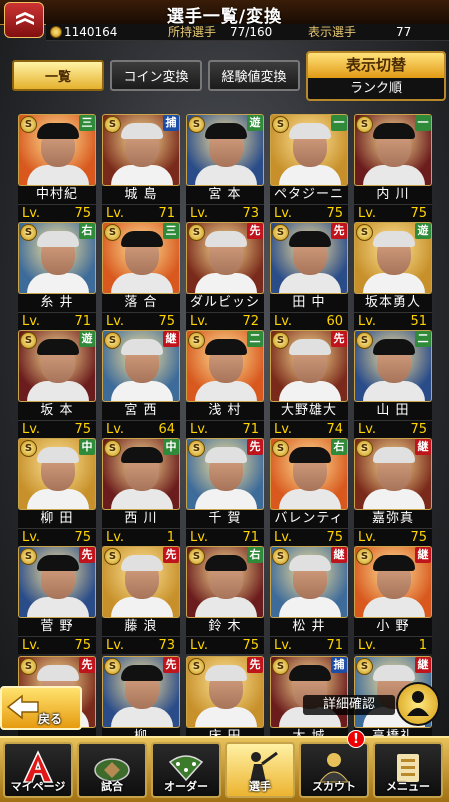 This screenshot has width=449, height=802. I want to click on player-card: S先床 田Lv., so click(225, 701).